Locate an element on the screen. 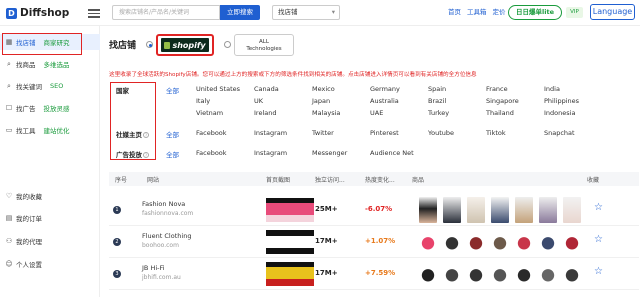 Image resolution: width=640 pixels, height=297 pixels. sidebar-item-agent: ⚇ 我的代理 is located at coordinates (50, 241).